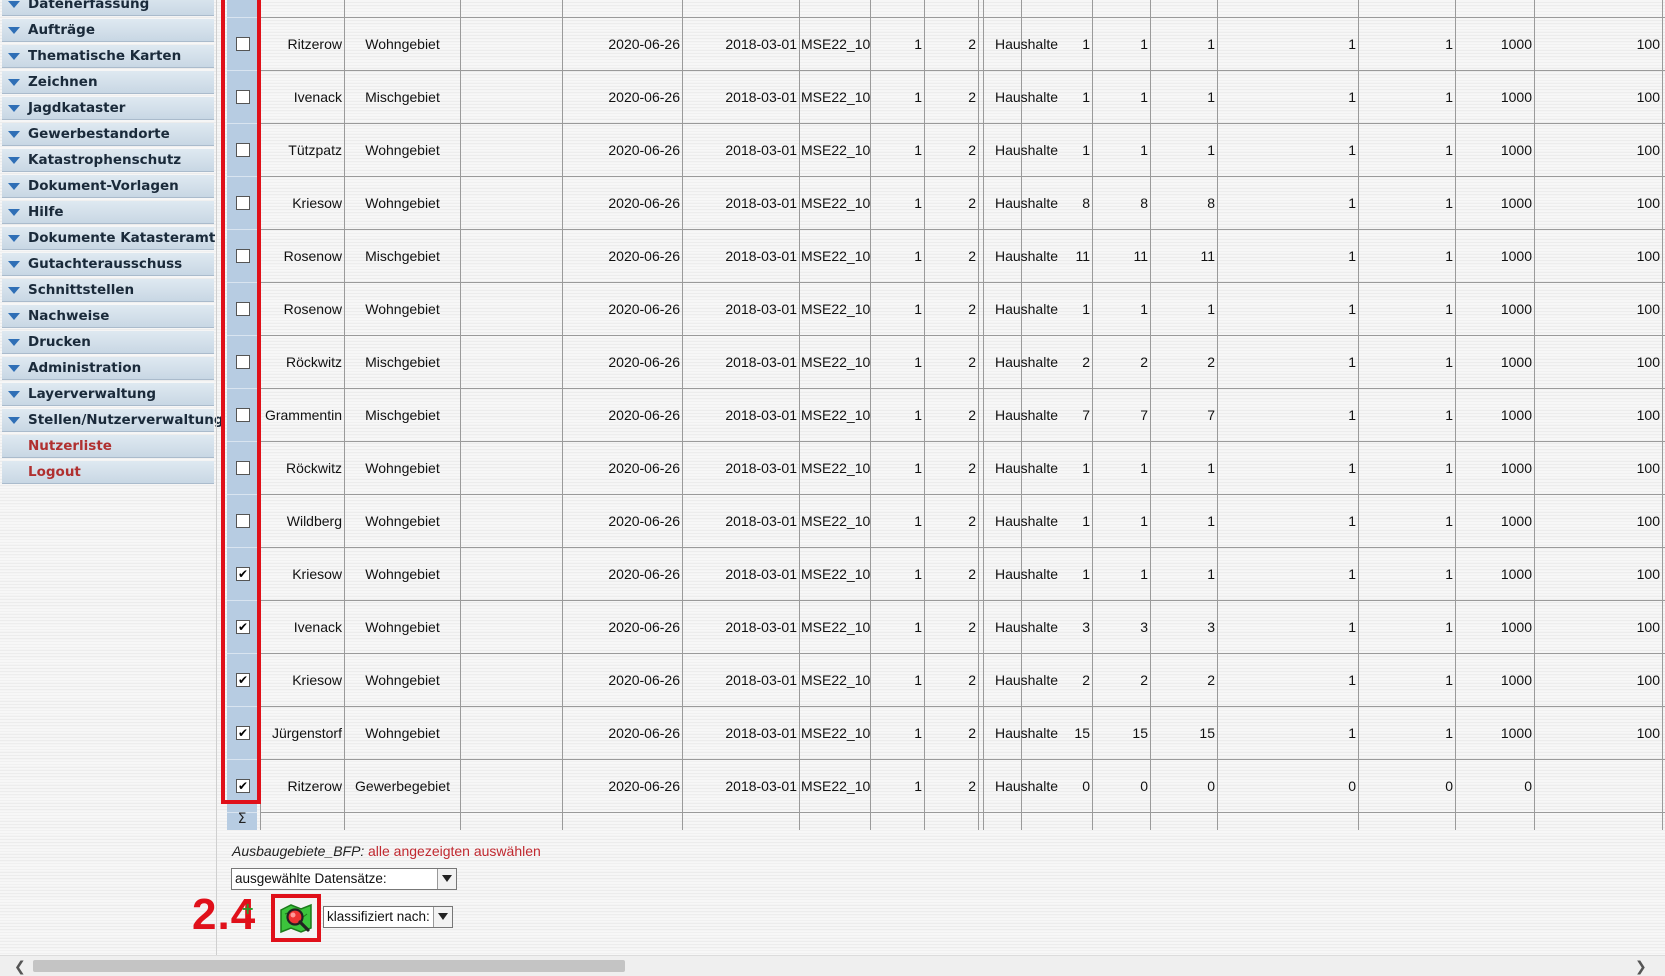 The width and height of the screenshot is (1665, 976). Describe the element at coordinates (296, 918) in the screenshot. I see `search-map-button` at that location.